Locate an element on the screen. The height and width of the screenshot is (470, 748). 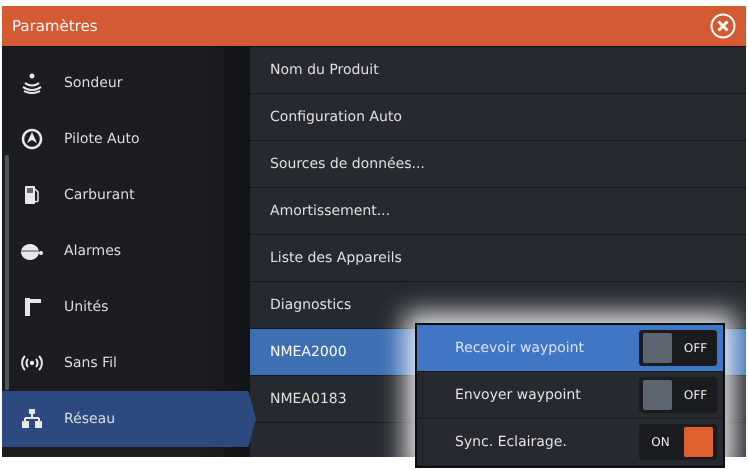
menu-item: Configuration Auto is located at coordinates (498, 117).